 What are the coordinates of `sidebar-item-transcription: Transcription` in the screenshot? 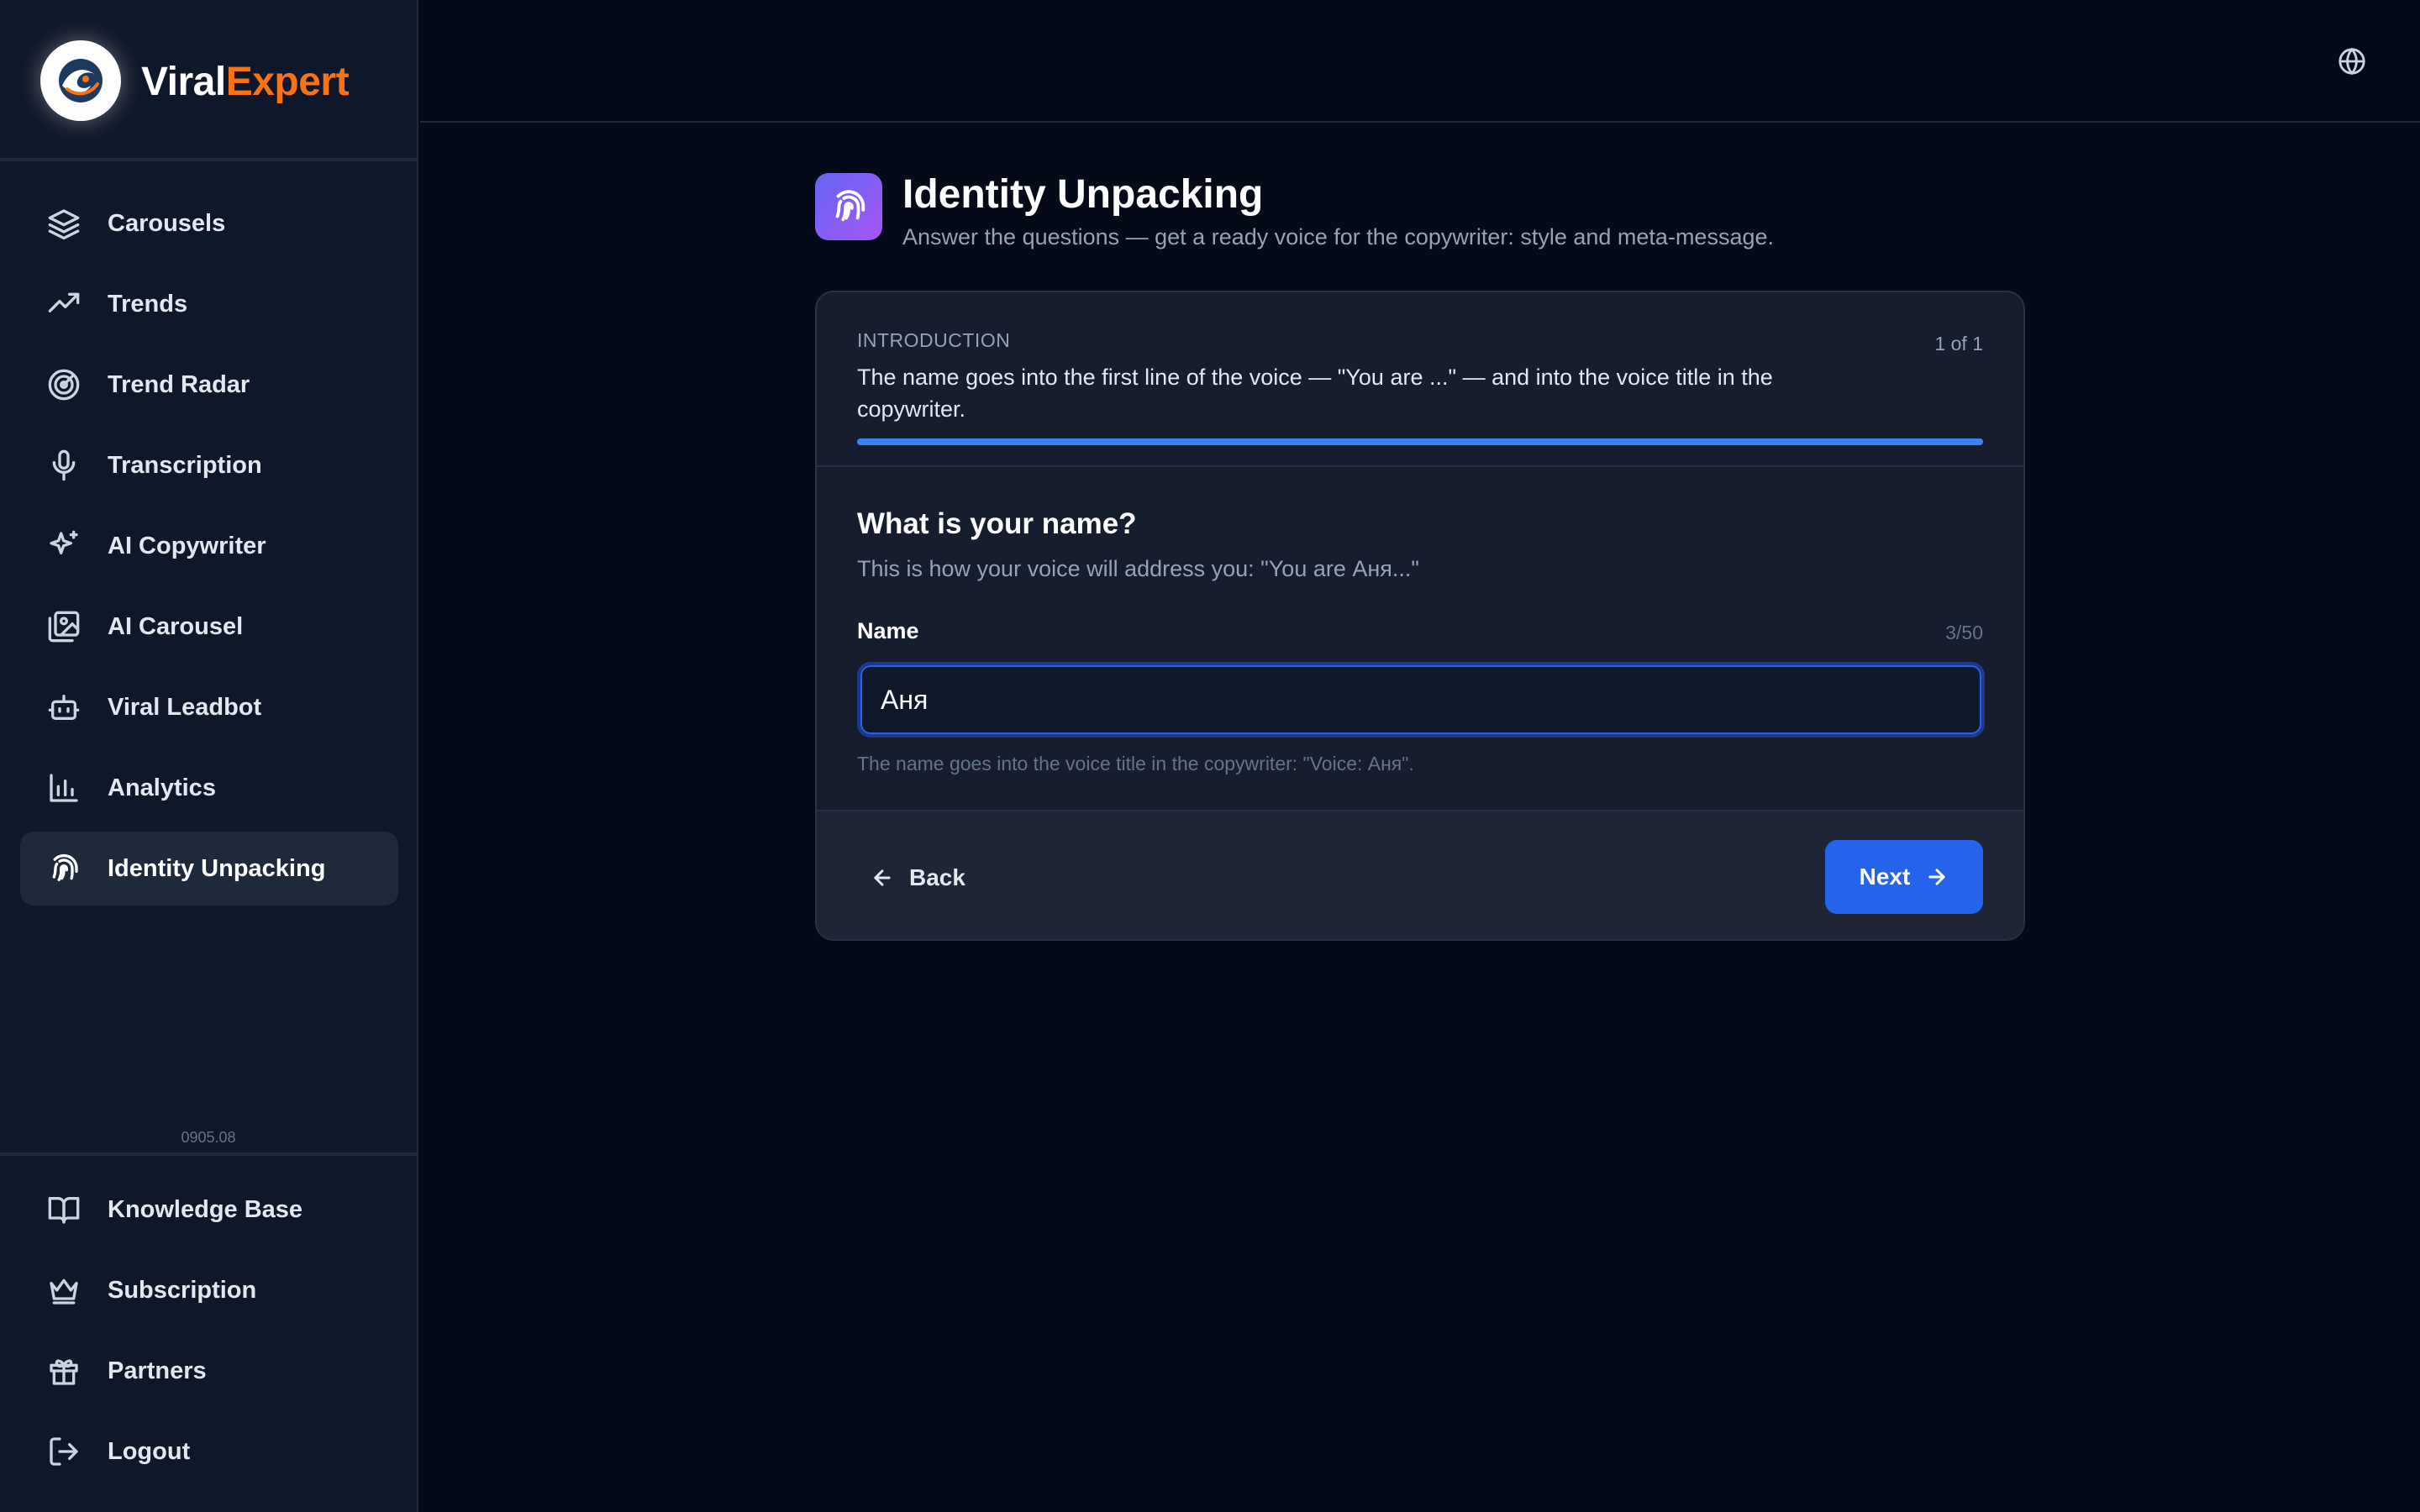 It's located at (209, 465).